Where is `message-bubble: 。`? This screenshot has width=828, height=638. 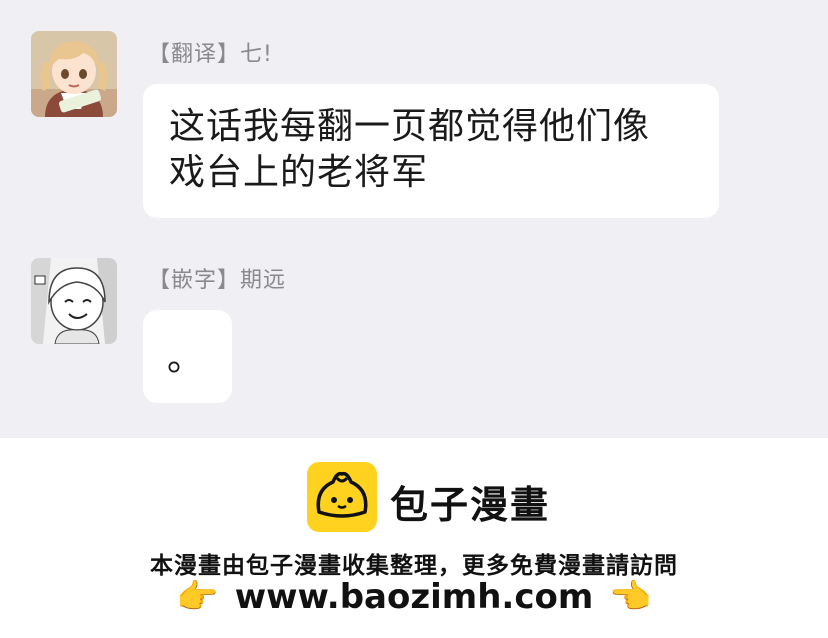
message-bubble: 。 is located at coordinates (187, 356).